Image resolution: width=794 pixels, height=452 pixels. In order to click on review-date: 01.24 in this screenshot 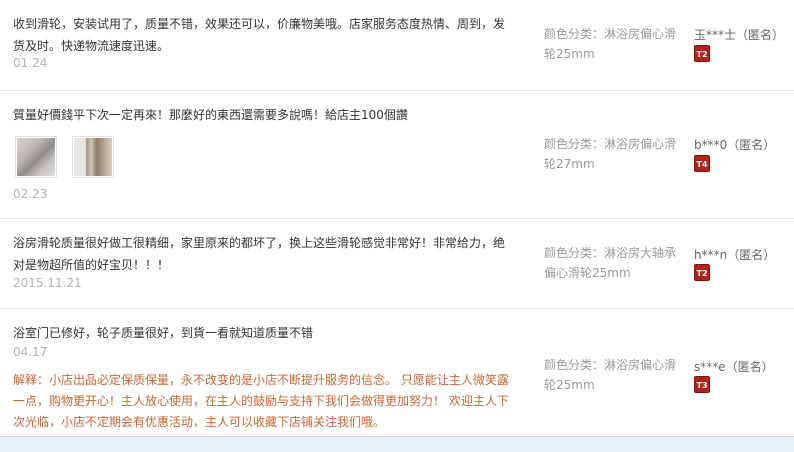, I will do `click(30, 63)`.